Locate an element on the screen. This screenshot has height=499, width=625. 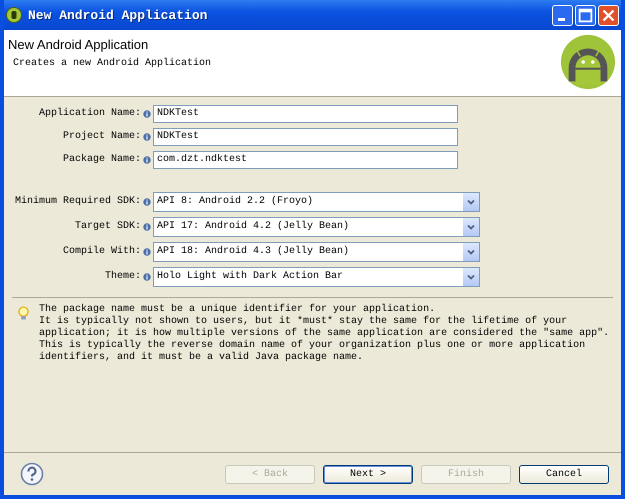
field-label: Theme: is located at coordinates (122, 276).